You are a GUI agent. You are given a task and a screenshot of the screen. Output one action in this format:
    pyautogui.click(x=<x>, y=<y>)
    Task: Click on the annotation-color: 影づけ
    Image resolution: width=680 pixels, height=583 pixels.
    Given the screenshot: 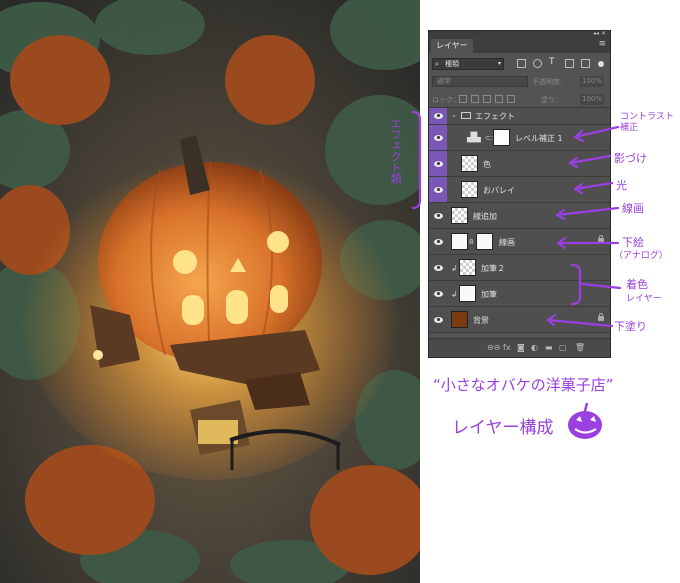 What is the action you would take?
    pyautogui.click(x=630, y=158)
    